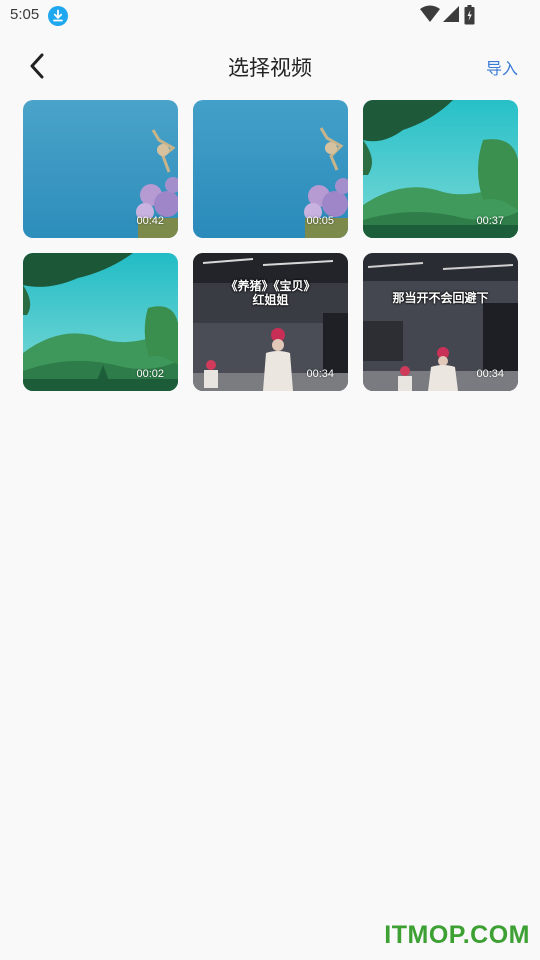 The width and height of the screenshot is (540, 960). I want to click on app-bar: 选择视频 导入, so click(270, 67).